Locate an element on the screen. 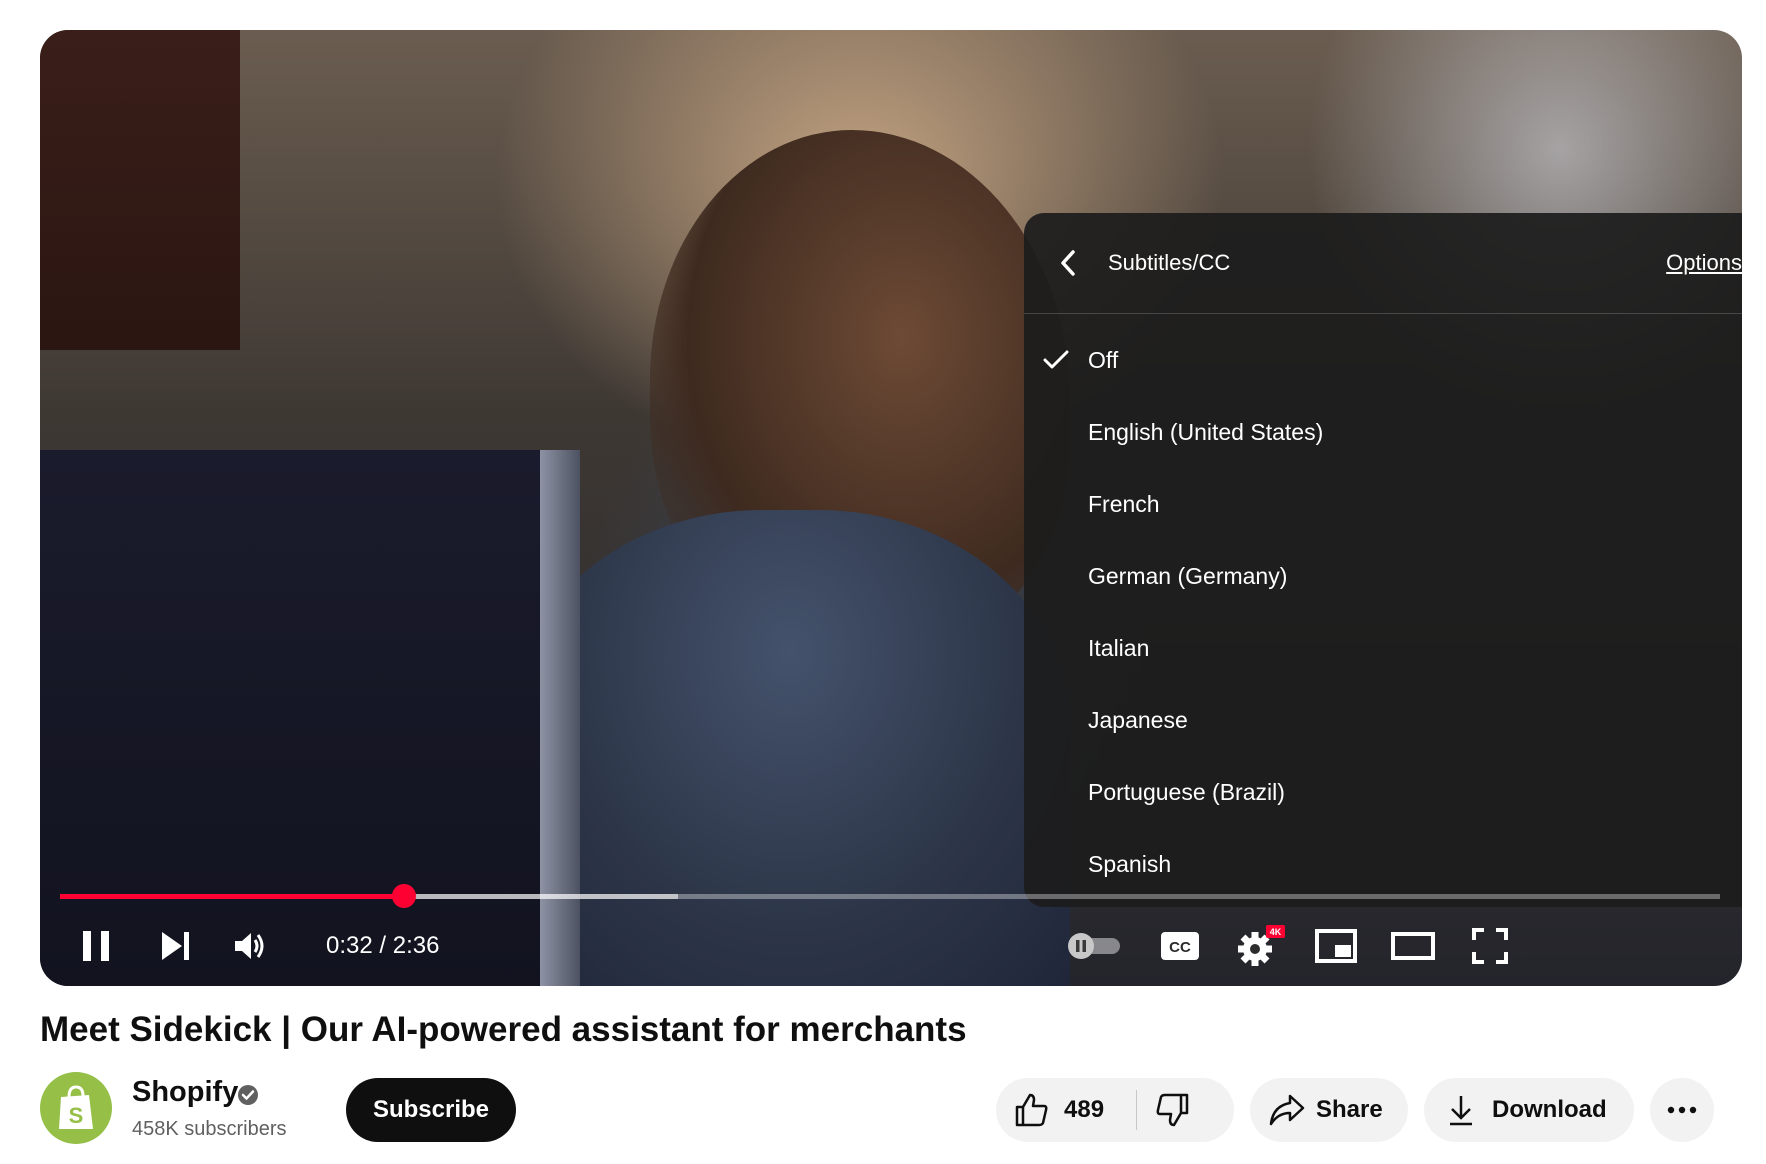 The height and width of the screenshot is (1164, 1766). more-actions-button is located at coordinates (1682, 1110).